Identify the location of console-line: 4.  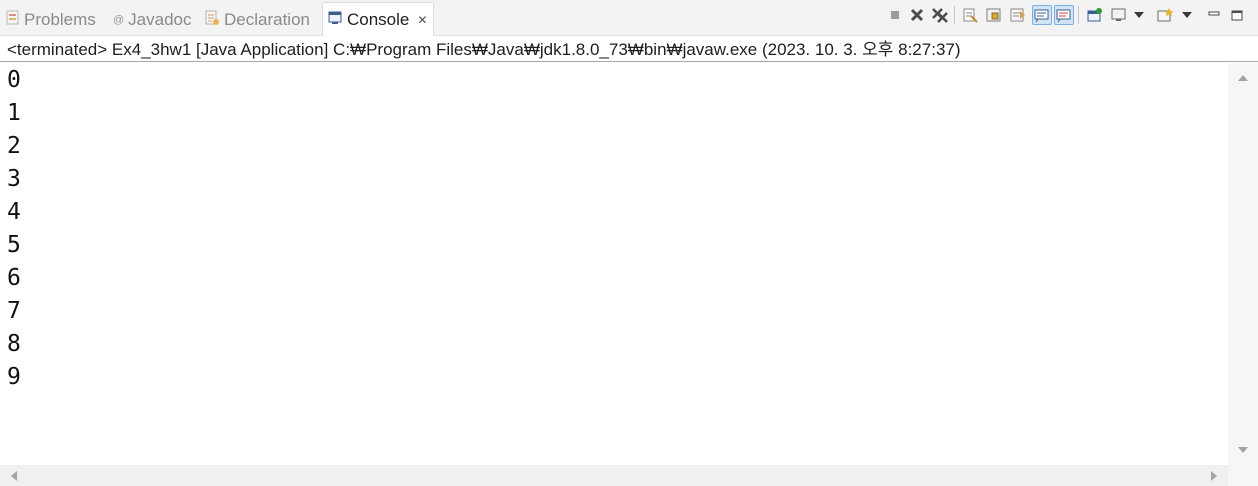
(14, 212).